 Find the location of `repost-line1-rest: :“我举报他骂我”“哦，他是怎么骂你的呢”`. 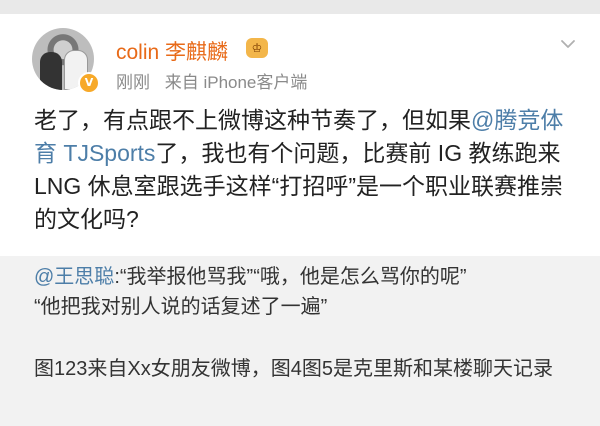

repost-line1-rest: :“我举报他骂我”“哦，他是怎么骂你的呢” is located at coordinates (290, 277).